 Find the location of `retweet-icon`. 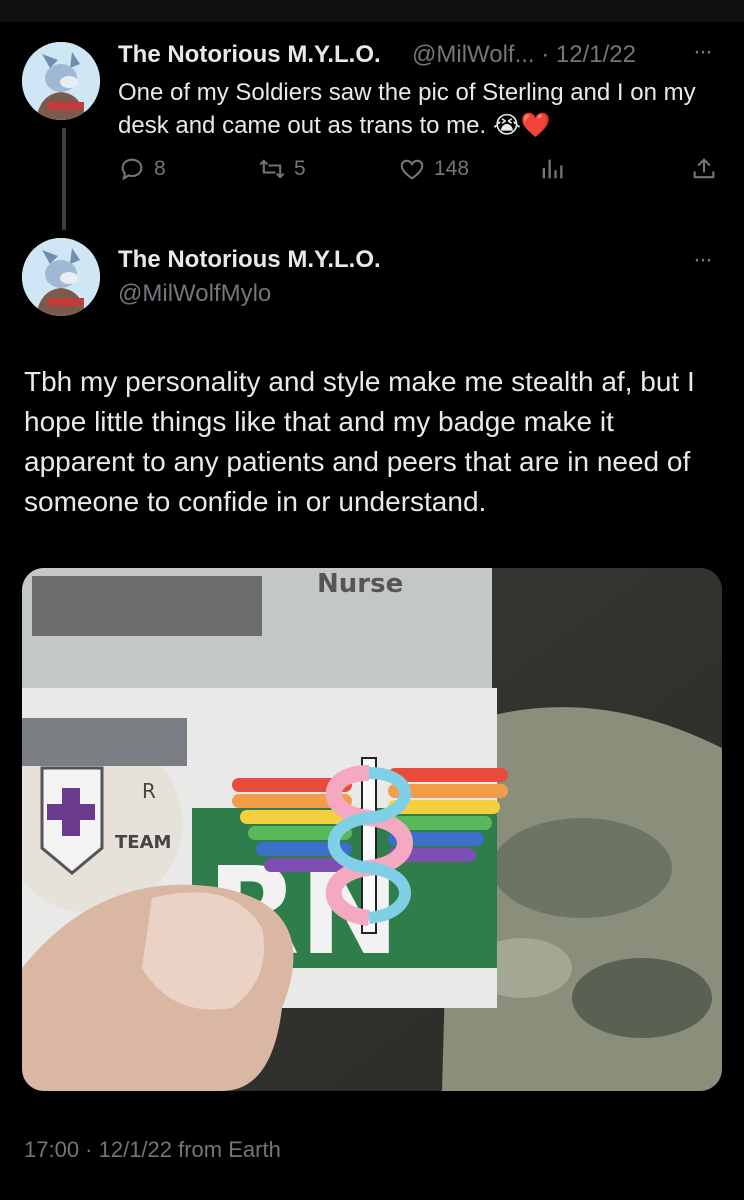

retweet-icon is located at coordinates (272, 169).